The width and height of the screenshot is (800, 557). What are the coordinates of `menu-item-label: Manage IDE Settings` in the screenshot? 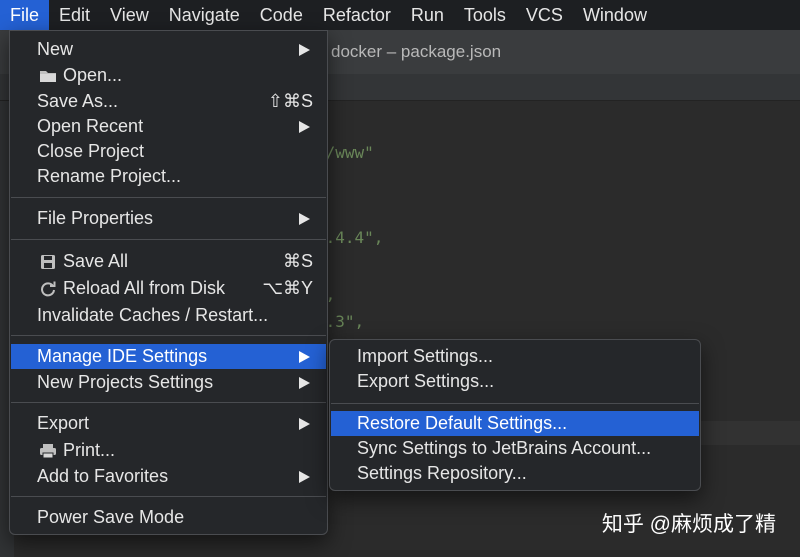 It's located at (122, 356).